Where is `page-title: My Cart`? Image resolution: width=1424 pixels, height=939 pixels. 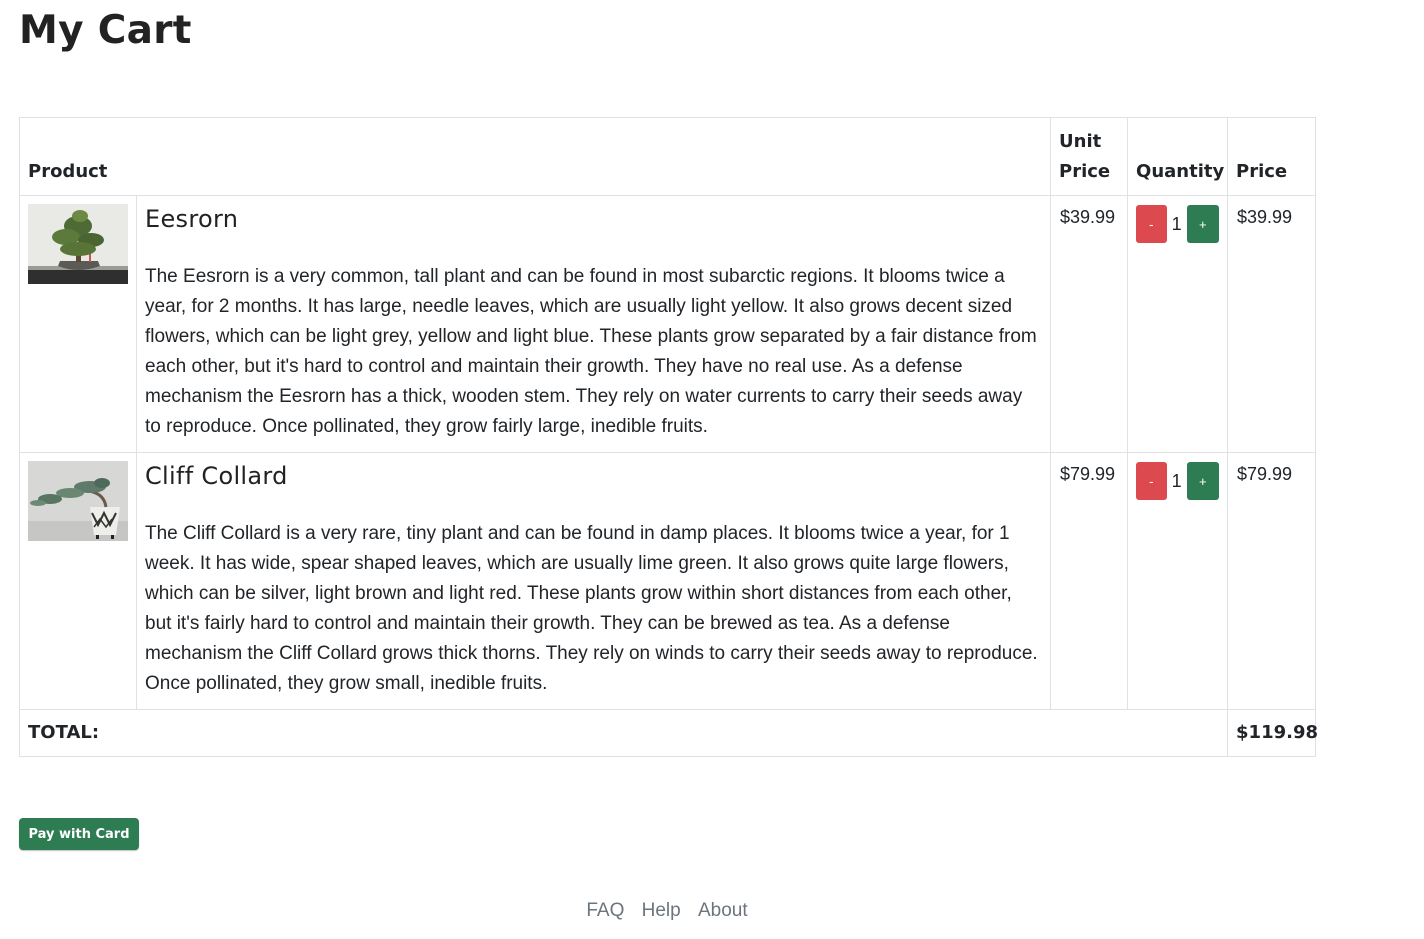 page-title: My Cart is located at coordinates (105, 30).